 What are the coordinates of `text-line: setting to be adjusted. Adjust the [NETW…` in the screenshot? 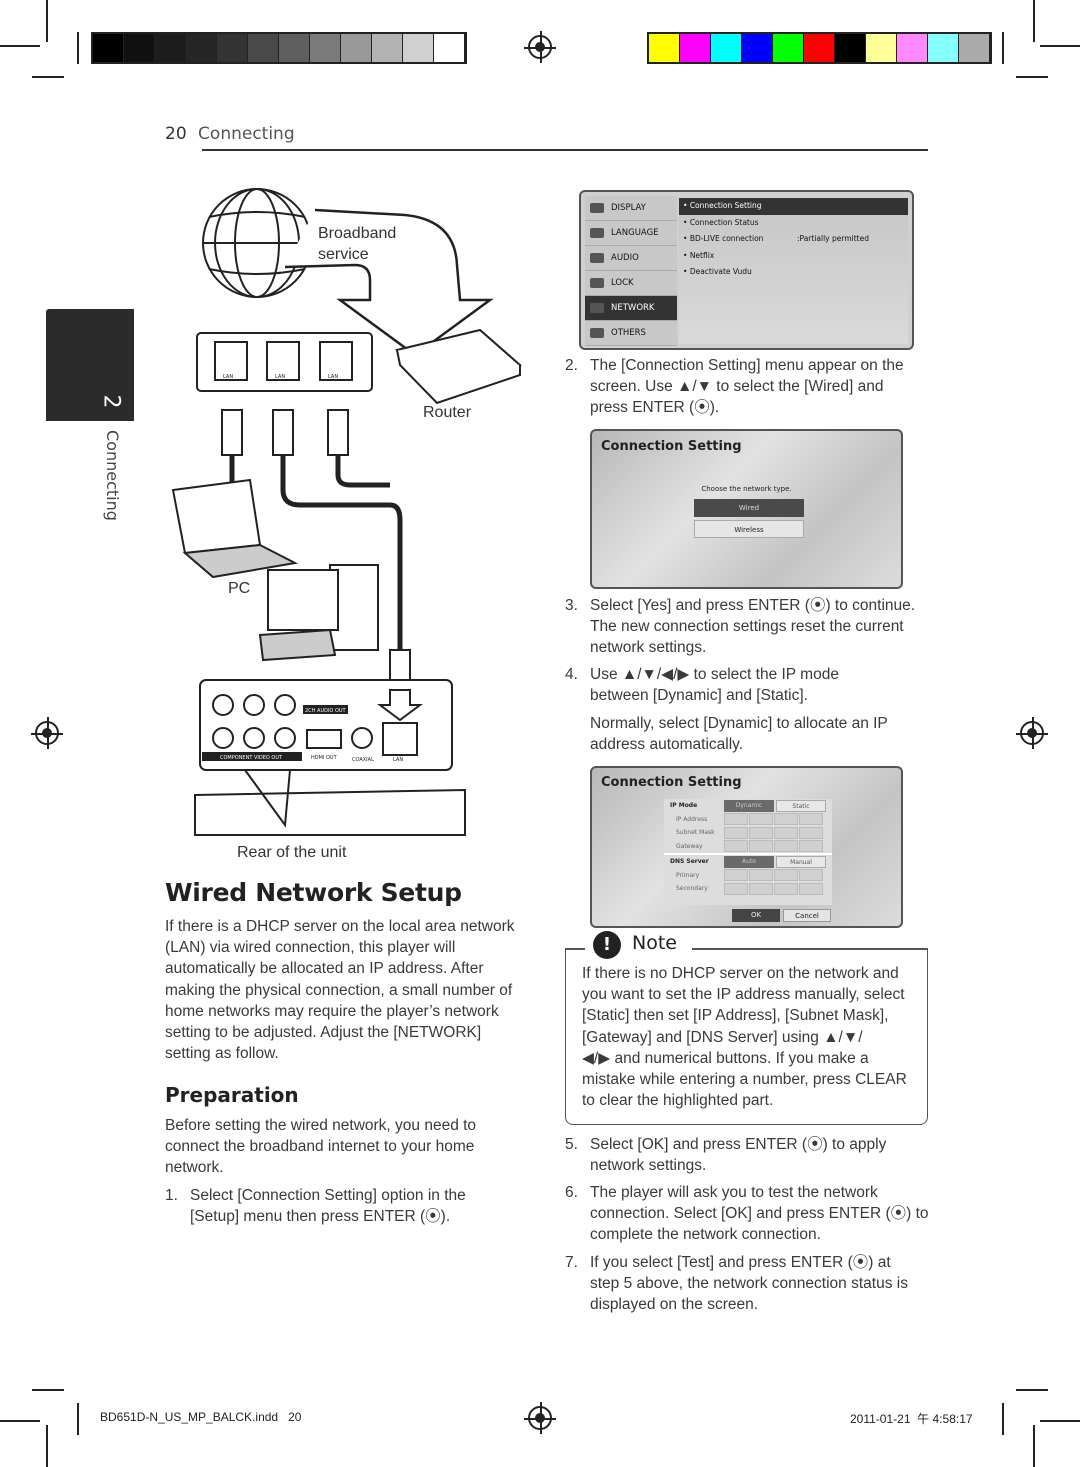 It's located at (323, 1033).